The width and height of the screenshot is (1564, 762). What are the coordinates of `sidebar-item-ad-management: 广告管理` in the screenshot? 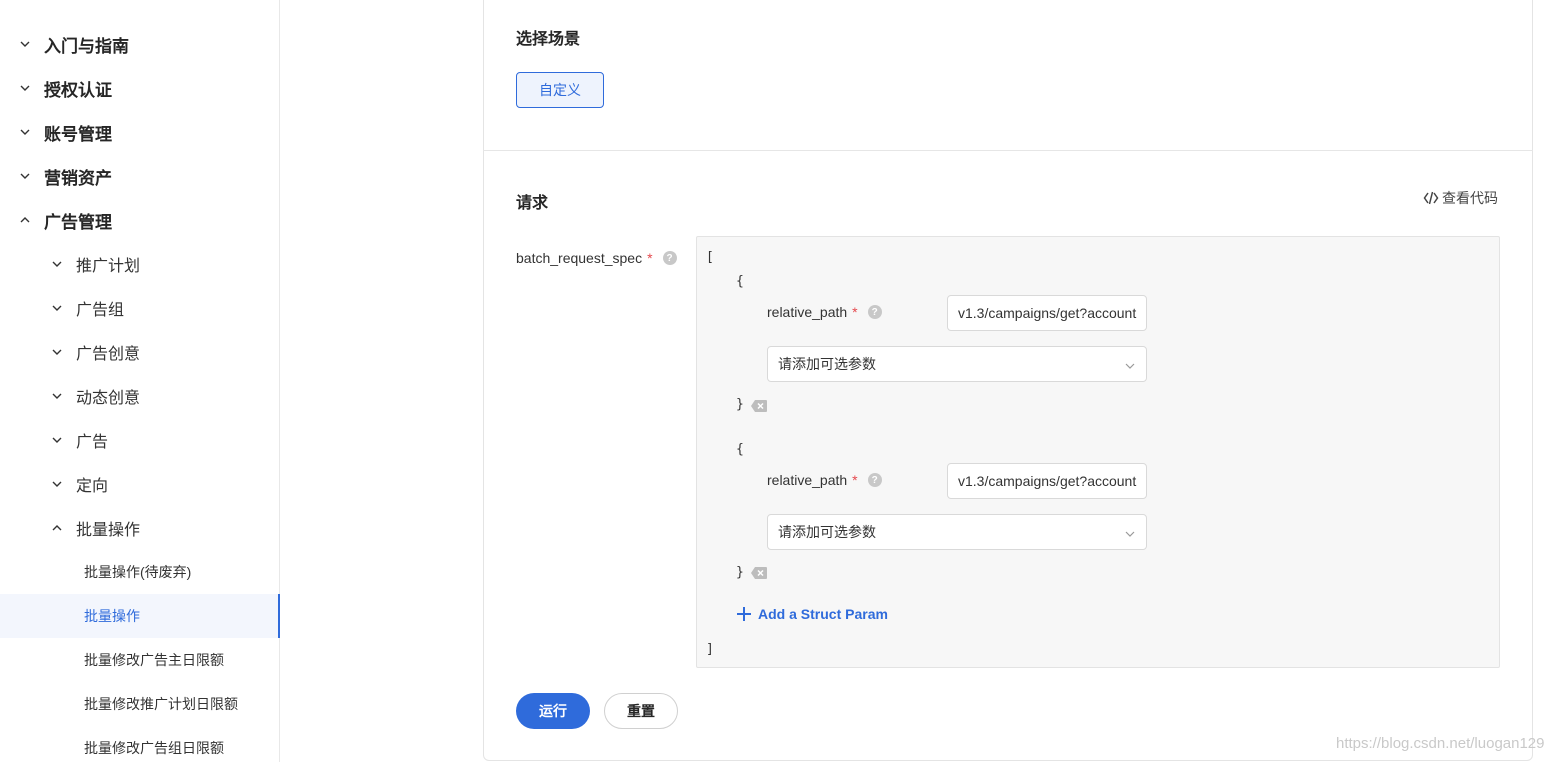 It's located at (139, 220).